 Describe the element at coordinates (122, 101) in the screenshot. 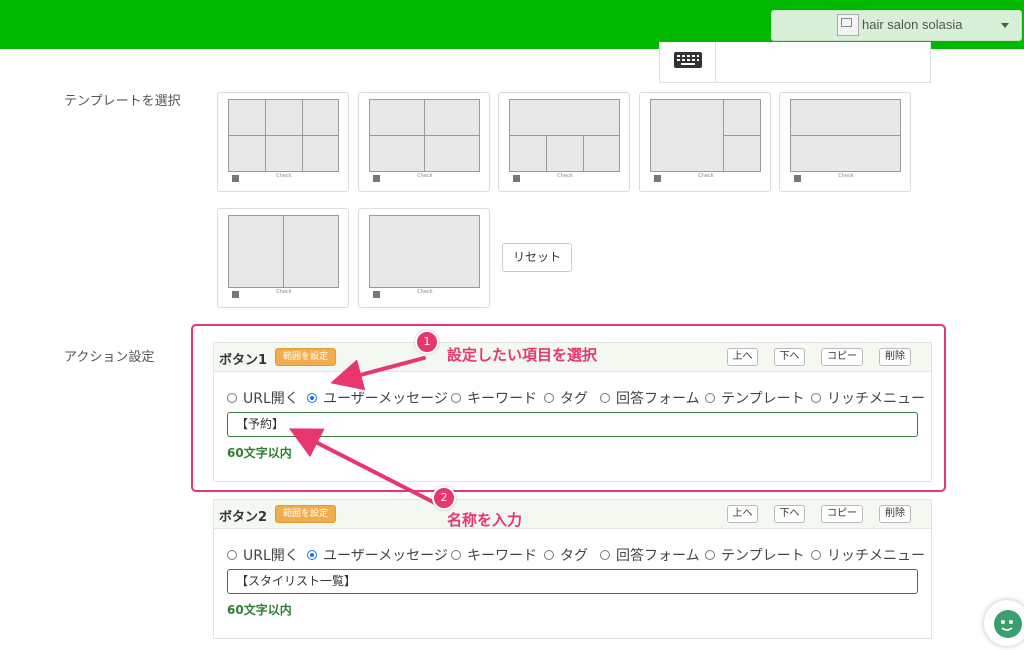

I see `template-section-label: テンプレートを選択` at that location.